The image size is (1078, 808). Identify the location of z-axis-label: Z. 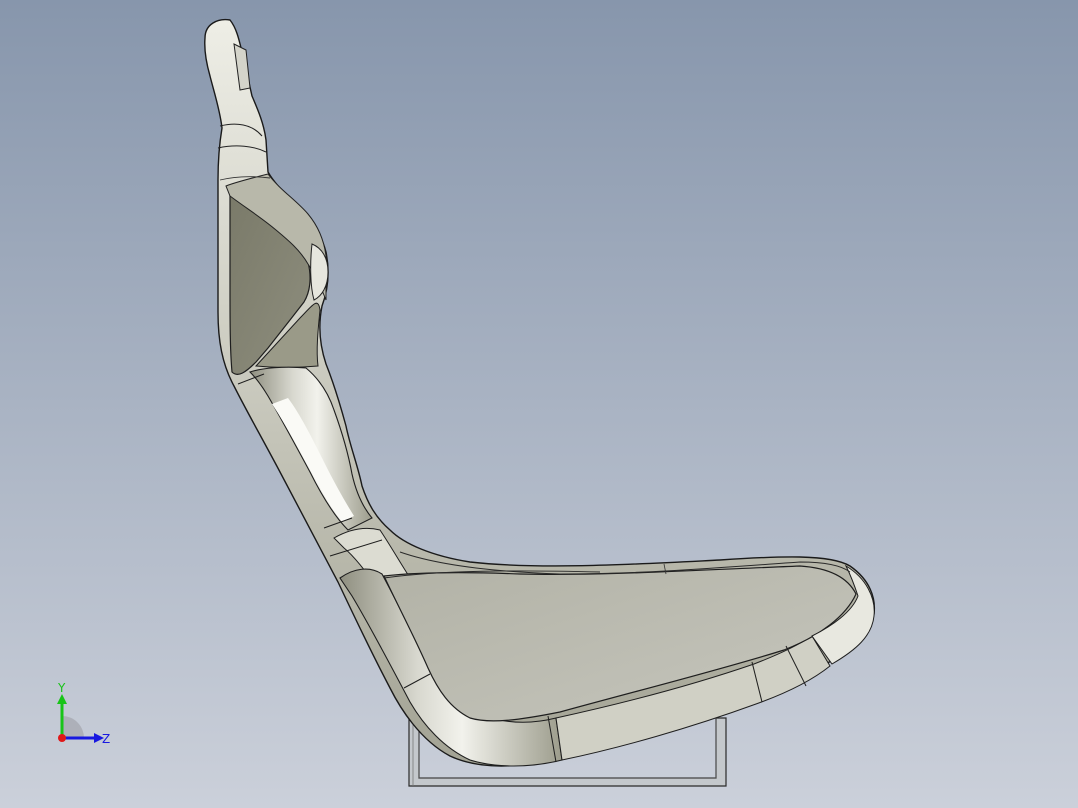
(106, 739).